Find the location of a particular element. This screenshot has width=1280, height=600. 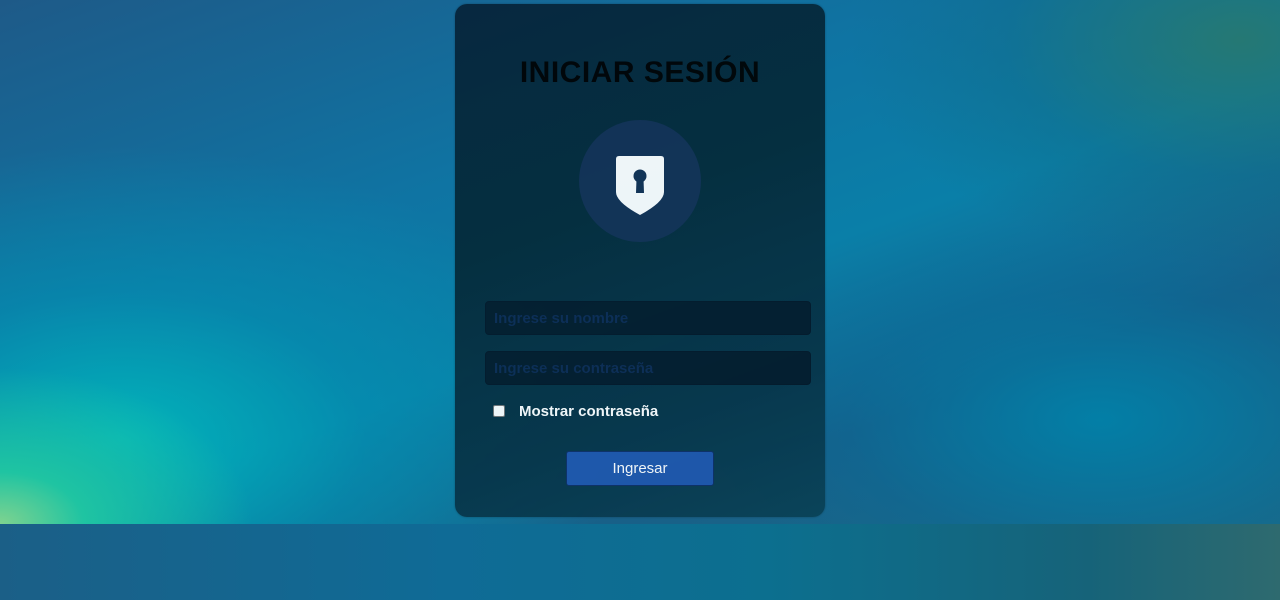

login-title: INICIAR SESIÓN is located at coordinates (640, 72).